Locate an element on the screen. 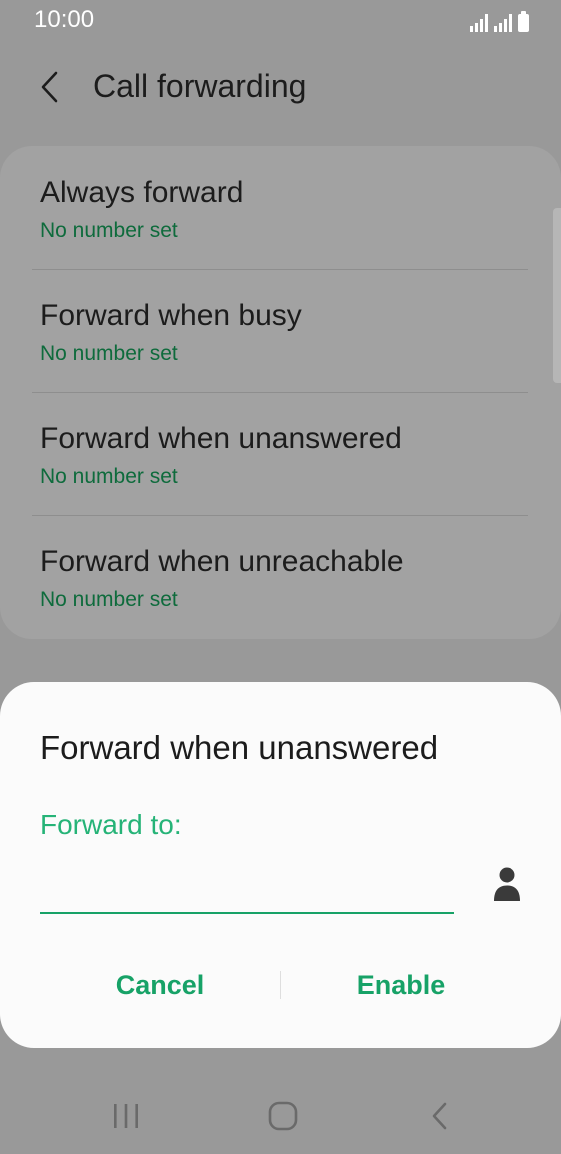  person-icon is located at coordinates (507, 884).